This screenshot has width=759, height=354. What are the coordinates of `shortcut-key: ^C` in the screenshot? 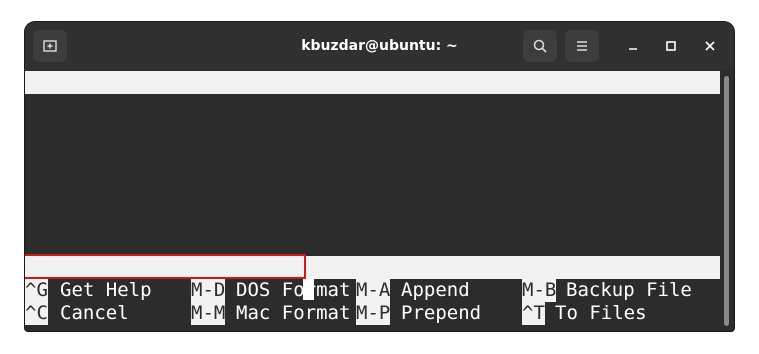 It's located at (36, 313).